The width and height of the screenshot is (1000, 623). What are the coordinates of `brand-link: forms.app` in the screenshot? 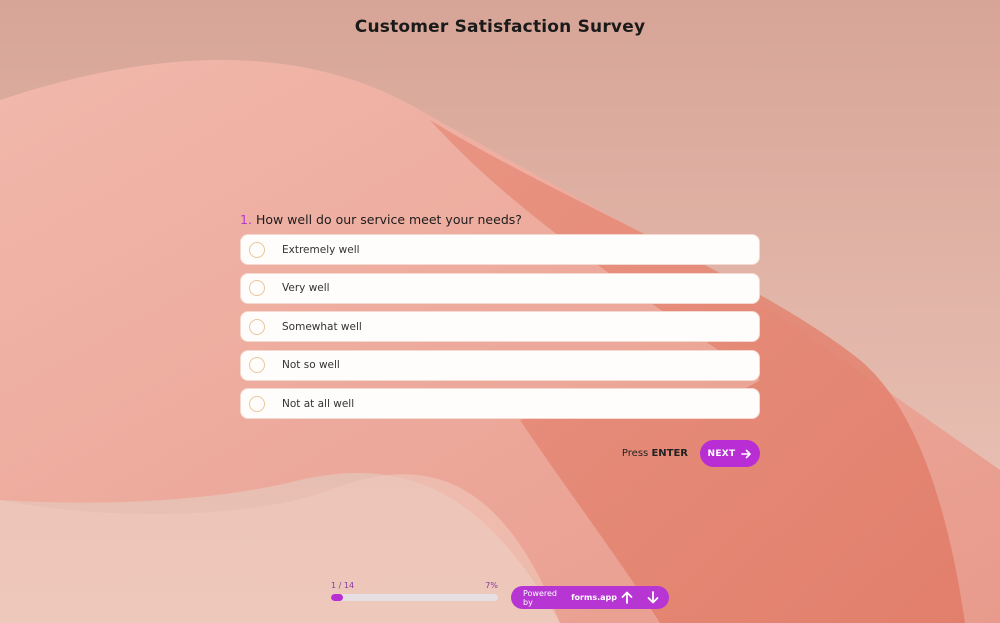 It's located at (594, 597).